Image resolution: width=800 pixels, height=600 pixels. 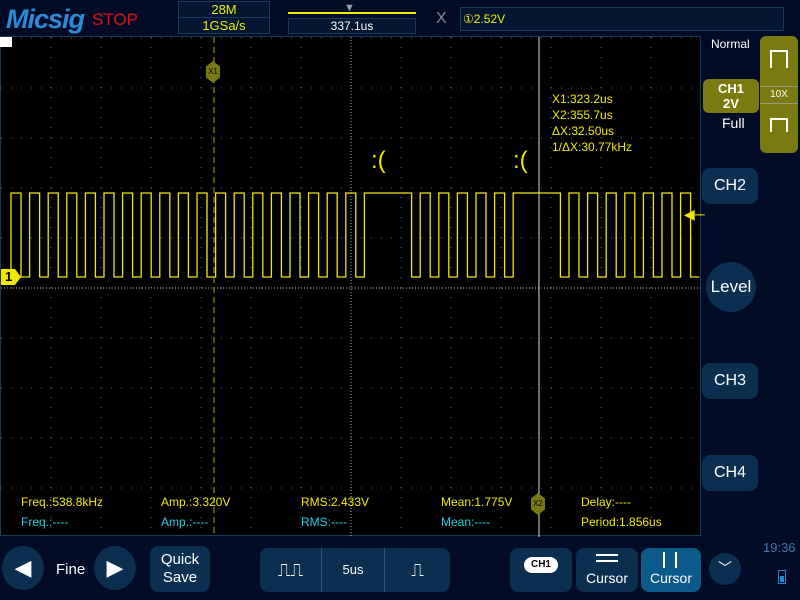 What do you see at coordinates (224, 25) in the screenshot?
I see `sample-rate: 1GSa/s` at bounding box center [224, 25].